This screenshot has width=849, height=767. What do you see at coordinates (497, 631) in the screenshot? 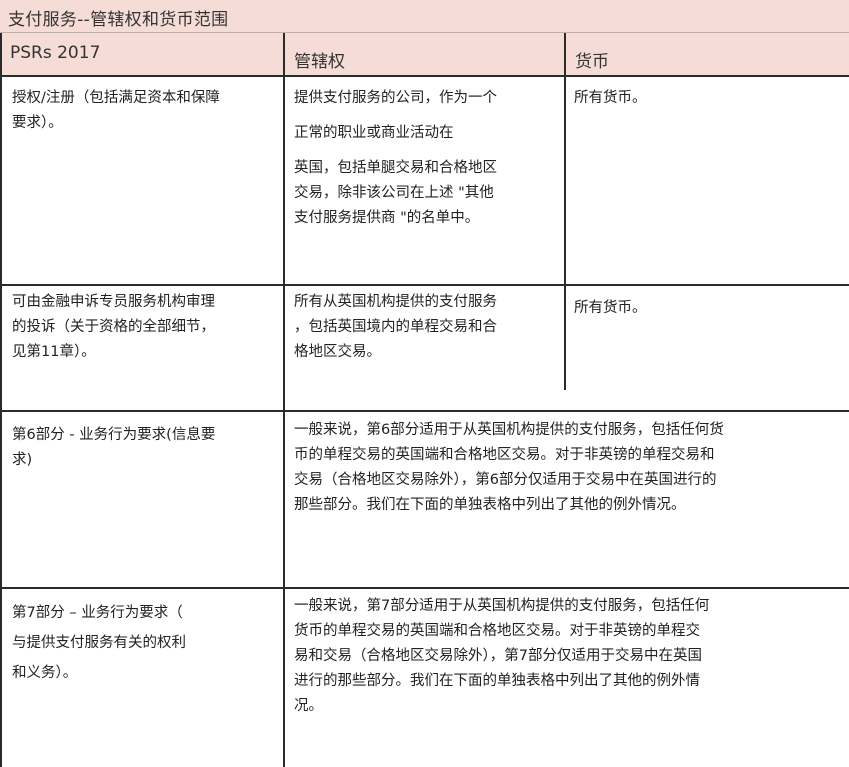
I see `text-line: 货币的单程交易的英国端和合格地区交易。对于非英镑的单程交` at bounding box center [497, 631].